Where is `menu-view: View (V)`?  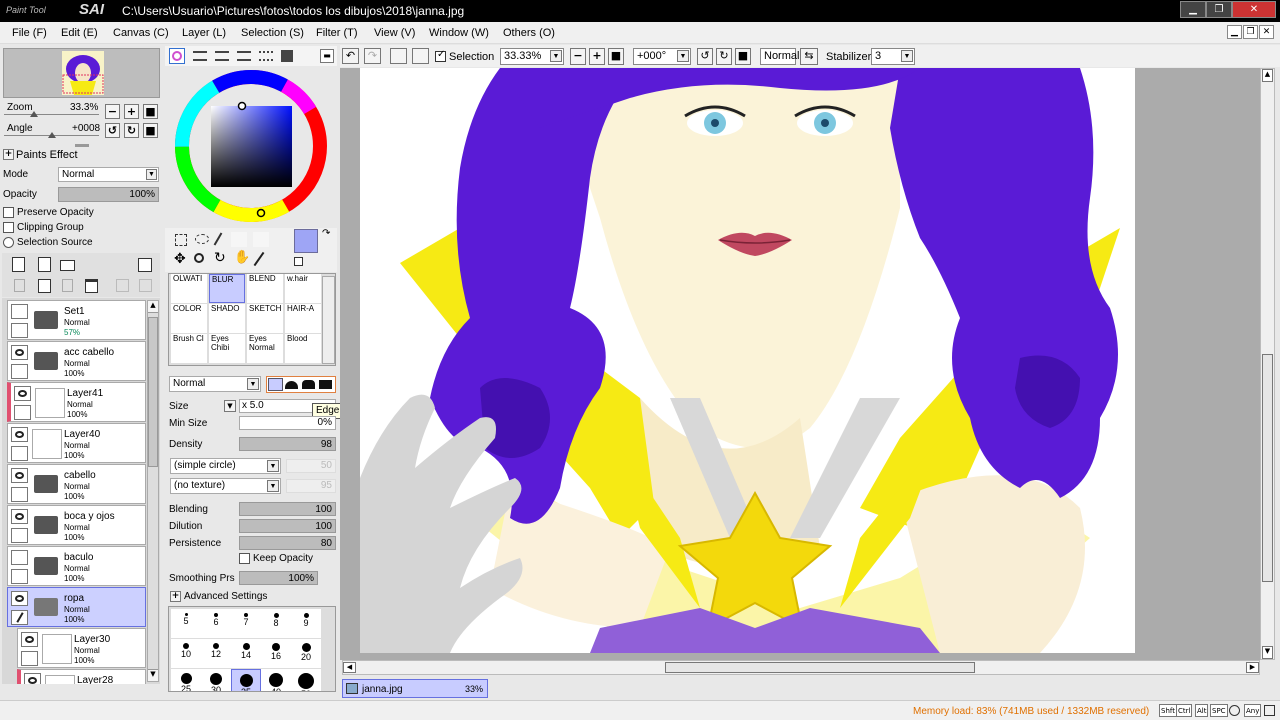 menu-view: View (V) is located at coordinates (394, 33).